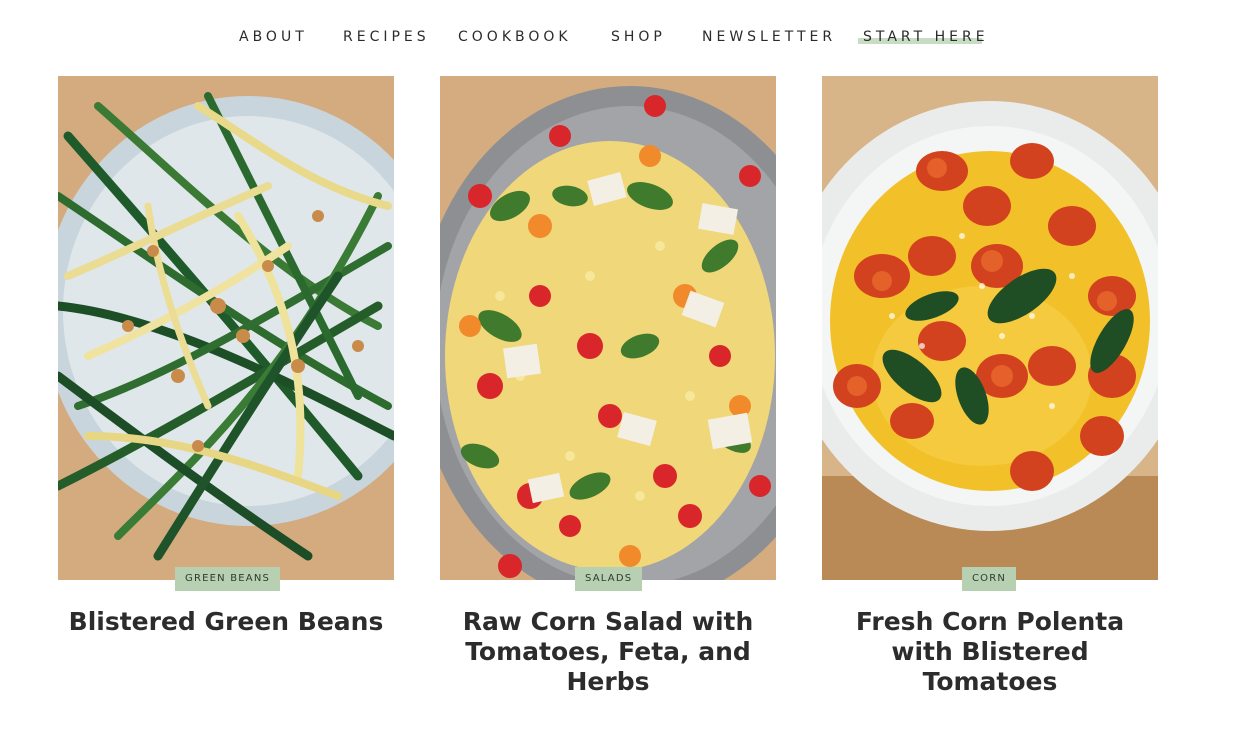 This screenshot has height=730, width=1244. I want to click on recipe-title: Blistered Green Beans, so click(226, 622).